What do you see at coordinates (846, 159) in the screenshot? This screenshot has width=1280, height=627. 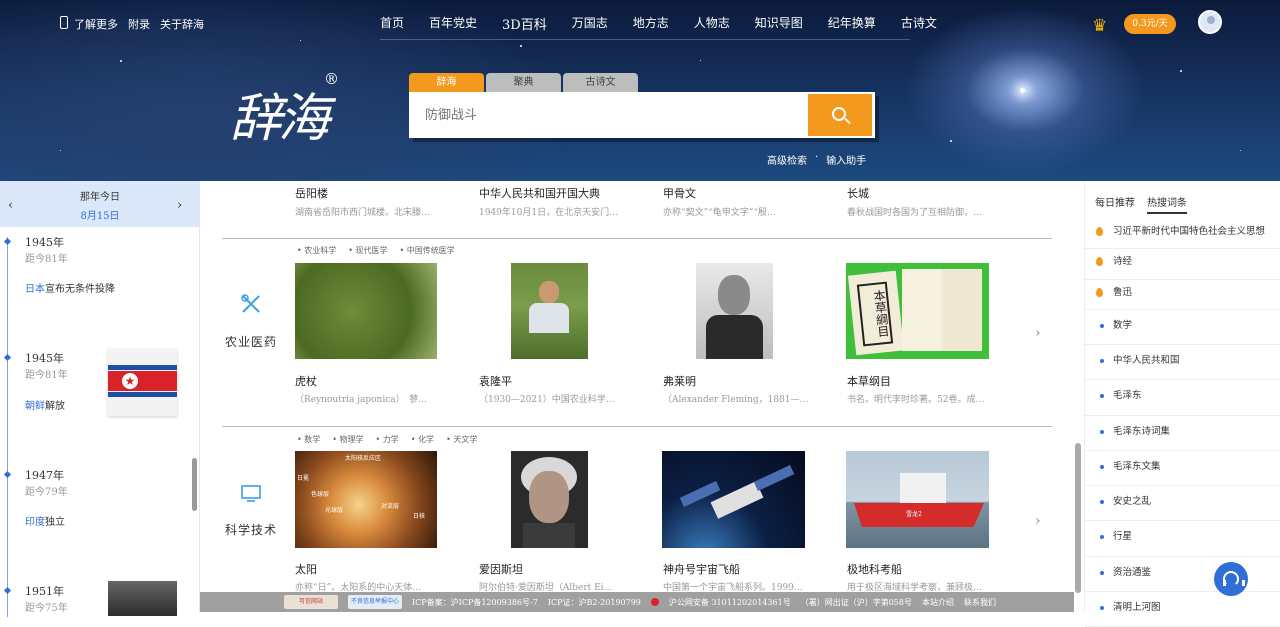 I see `input-helper-link: 输入助手` at bounding box center [846, 159].